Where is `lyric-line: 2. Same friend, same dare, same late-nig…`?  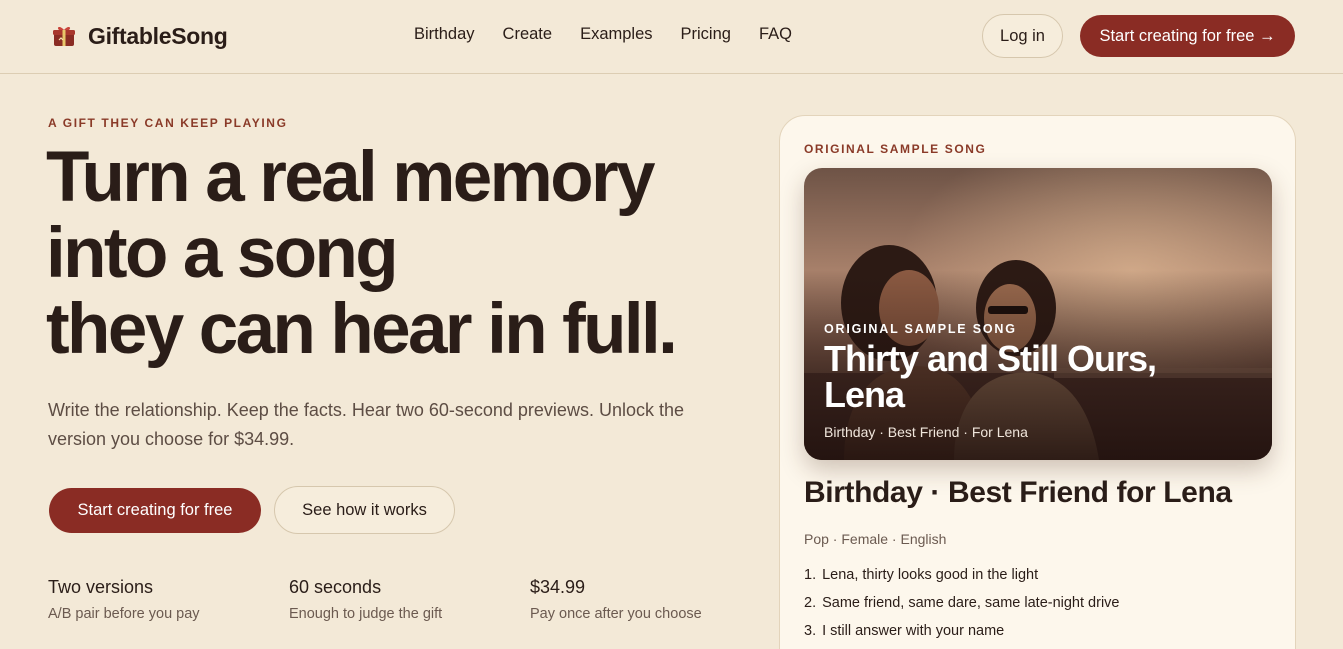 lyric-line: 2. Same friend, same dare, same late-nig… is located at coordinates (962, 609).